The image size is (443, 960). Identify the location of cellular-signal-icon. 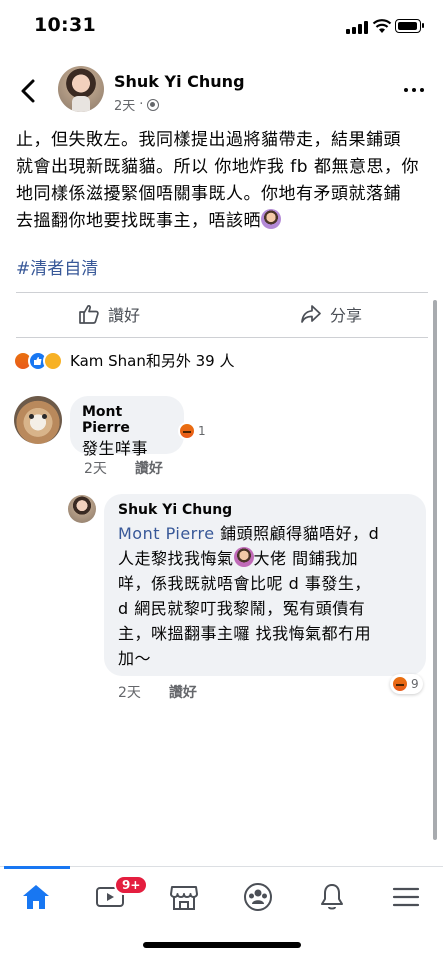
(357, 27).